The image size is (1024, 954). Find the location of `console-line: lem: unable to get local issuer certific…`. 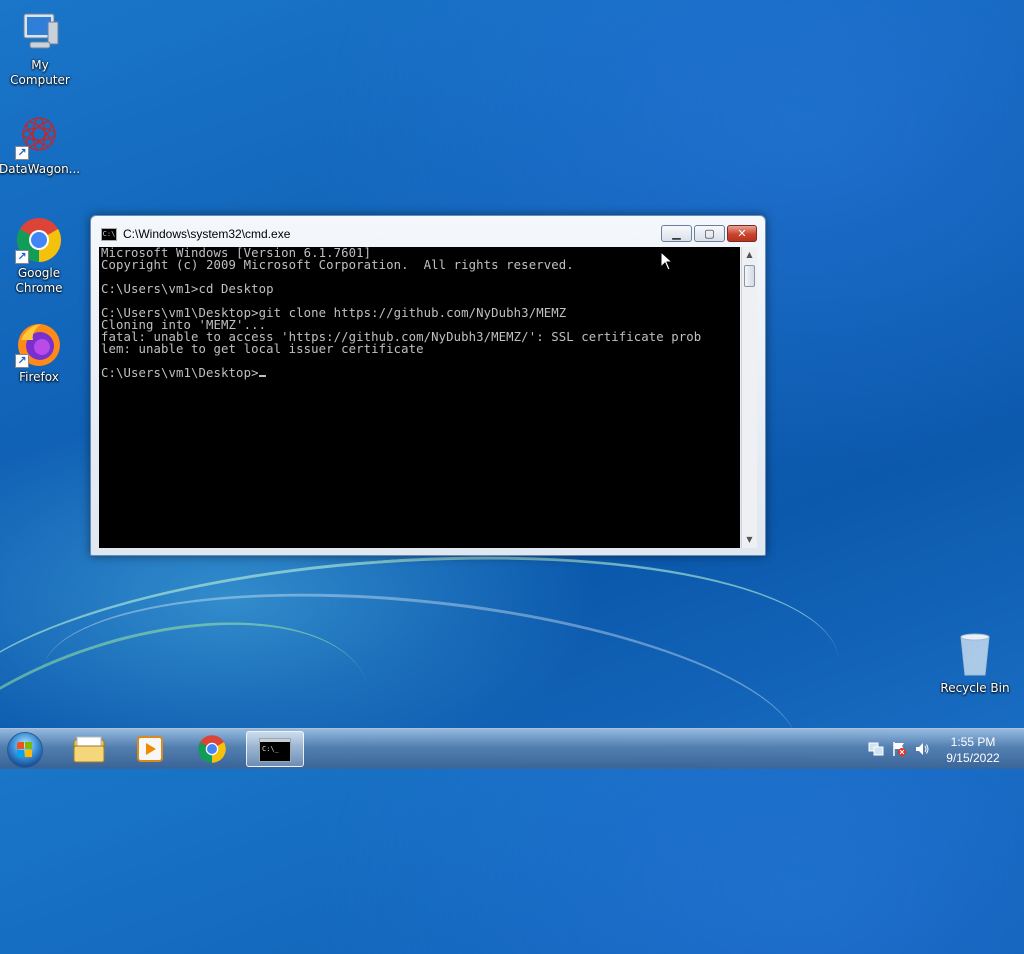

console-line: lem: unable to get local issuer certific… is located at coordinates (262, 349).